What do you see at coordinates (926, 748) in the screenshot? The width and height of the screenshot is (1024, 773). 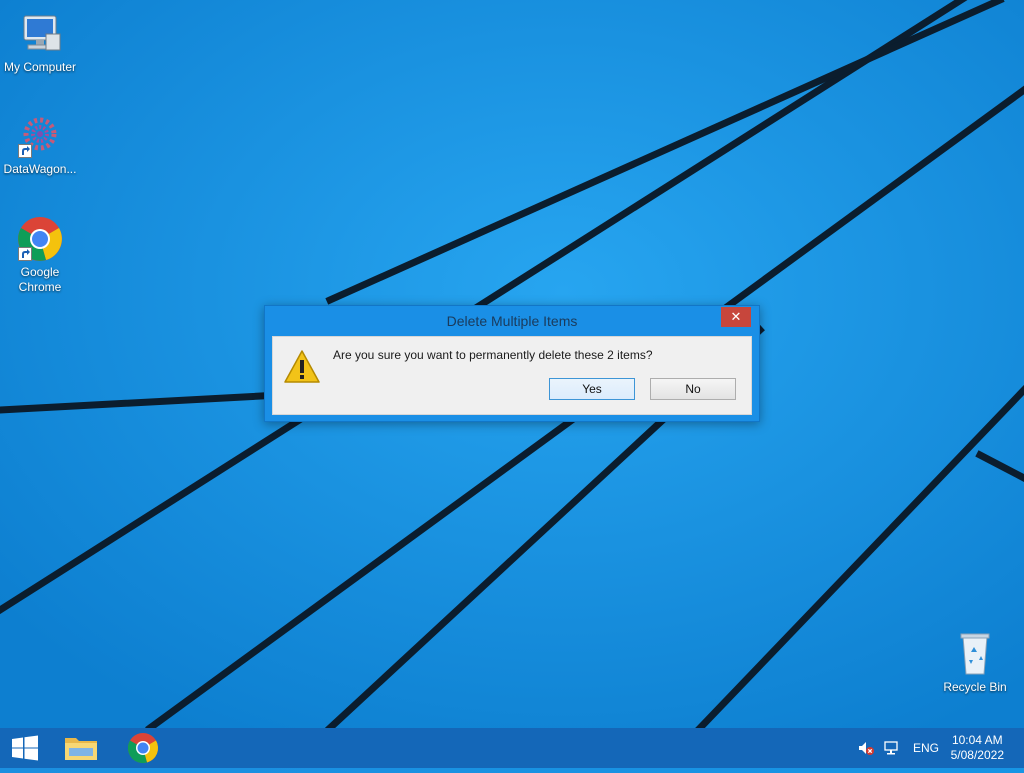 I see `language-indicator: ENG` at bounding box center [926, 748].